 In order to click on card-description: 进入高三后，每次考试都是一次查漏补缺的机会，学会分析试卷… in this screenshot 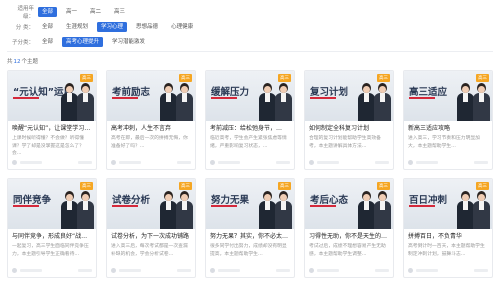, I will do `click(149, 250)`.